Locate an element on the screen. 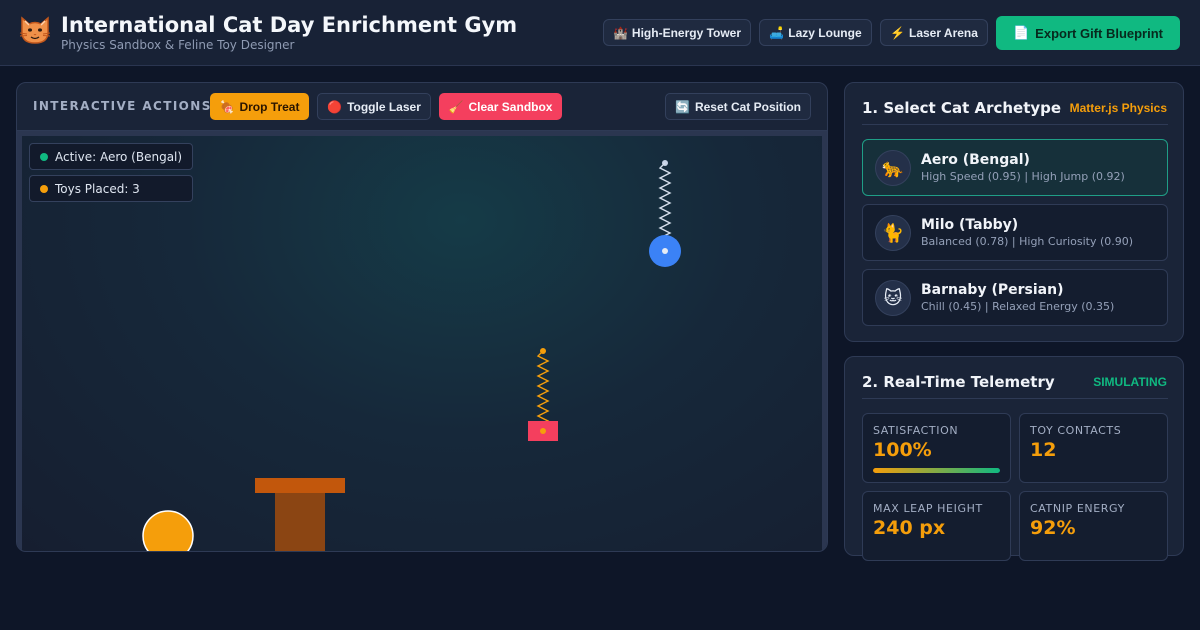 This screenshot has height=630, width=1200. physics-engine-tag: Matter.js Physics is located at coordinates (1118, 108).